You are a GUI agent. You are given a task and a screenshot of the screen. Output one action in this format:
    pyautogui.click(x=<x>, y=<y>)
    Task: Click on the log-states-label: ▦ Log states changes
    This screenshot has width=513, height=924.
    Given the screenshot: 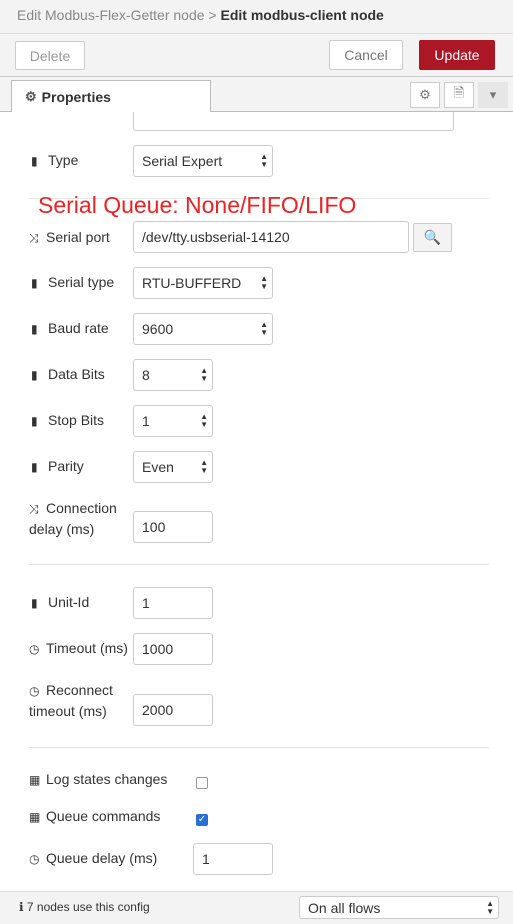 What is the action you would take?
    pyautogui.click(x=98, y=779)
    